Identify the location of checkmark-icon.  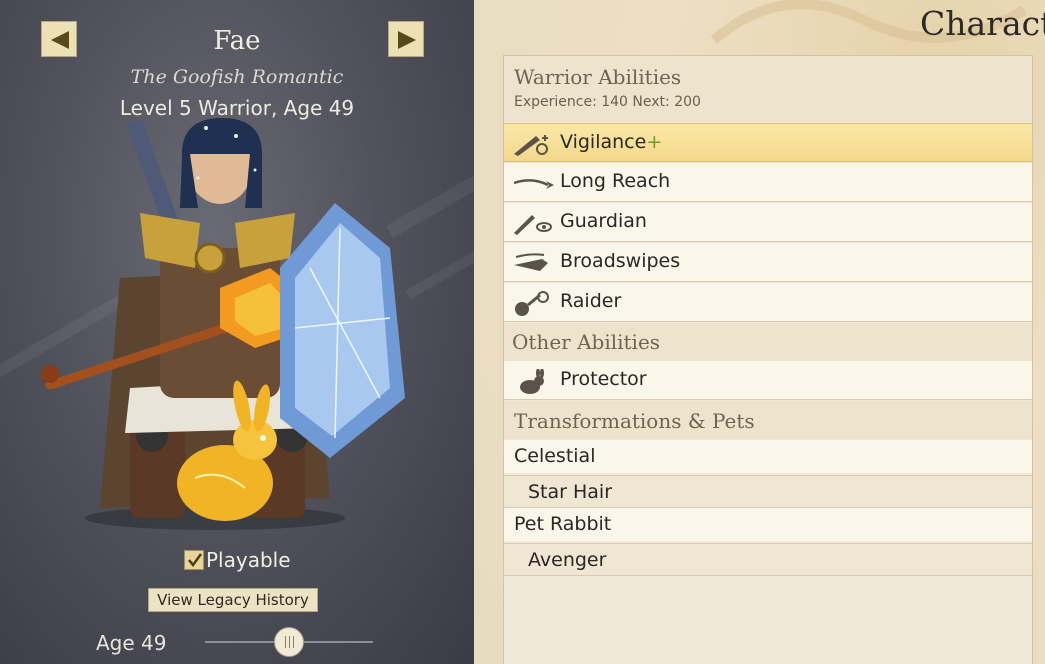
(195, 560).